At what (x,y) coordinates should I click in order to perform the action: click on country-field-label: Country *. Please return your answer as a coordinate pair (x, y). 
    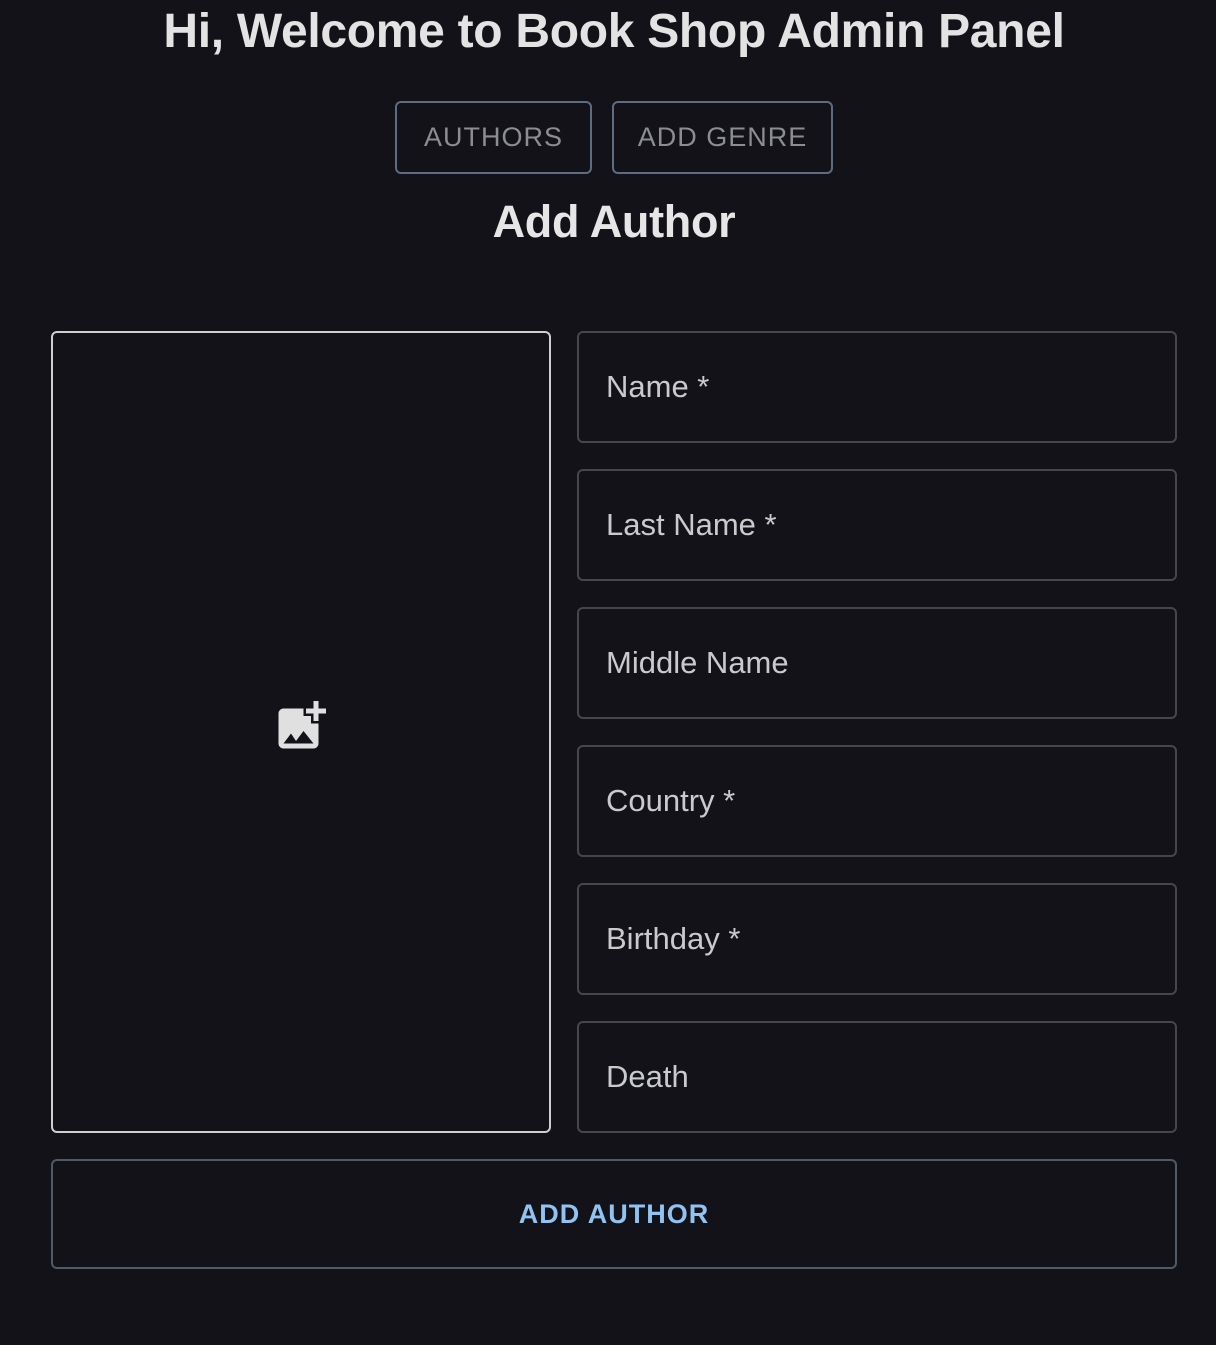
    Looking at the image, I should click on (671, 800).